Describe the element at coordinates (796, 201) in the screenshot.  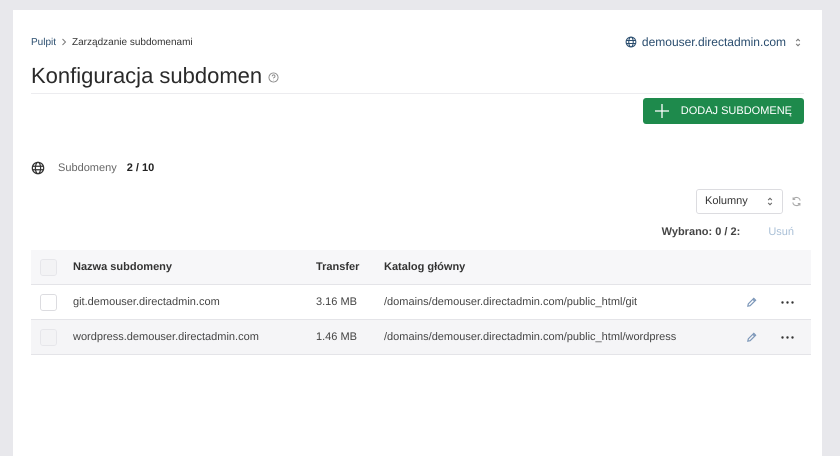
I see `refresh-icon` at that location.